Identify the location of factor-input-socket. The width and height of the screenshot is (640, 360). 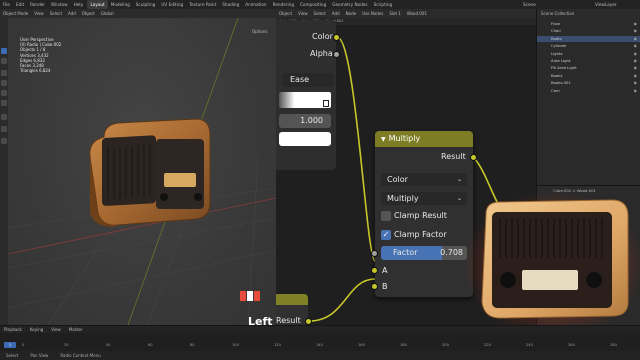
(374, 253).